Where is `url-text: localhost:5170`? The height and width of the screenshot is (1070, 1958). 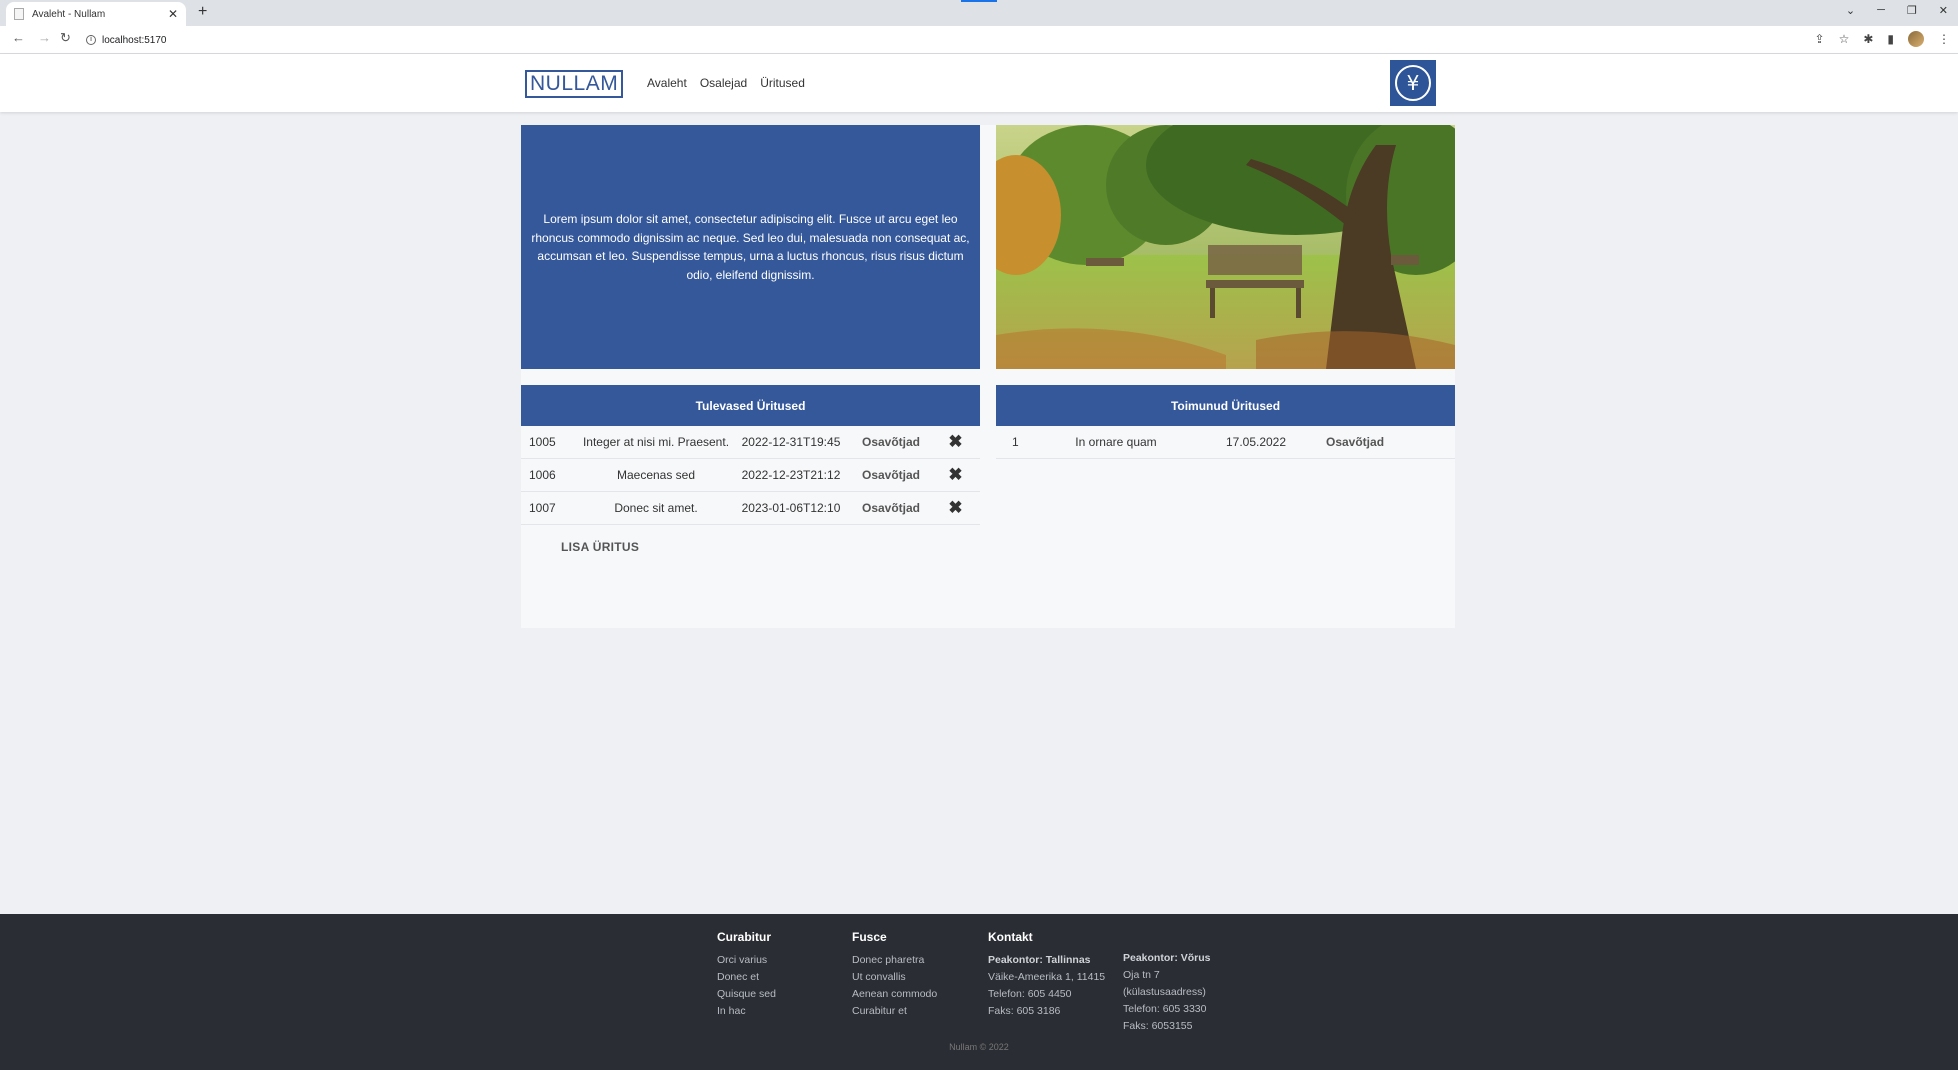
url-text: localhost:5170 is located at coordinates (134, 40).